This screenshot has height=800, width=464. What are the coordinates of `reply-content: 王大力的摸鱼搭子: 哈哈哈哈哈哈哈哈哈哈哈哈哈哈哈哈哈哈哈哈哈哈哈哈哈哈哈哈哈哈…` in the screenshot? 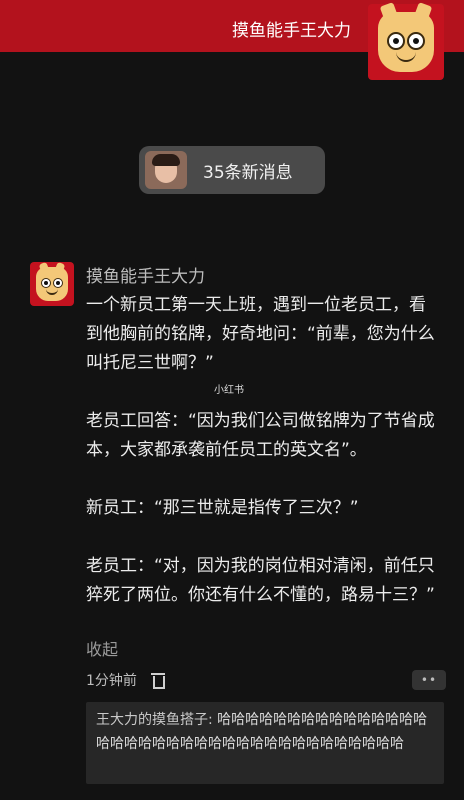 It's located at (268, 732).